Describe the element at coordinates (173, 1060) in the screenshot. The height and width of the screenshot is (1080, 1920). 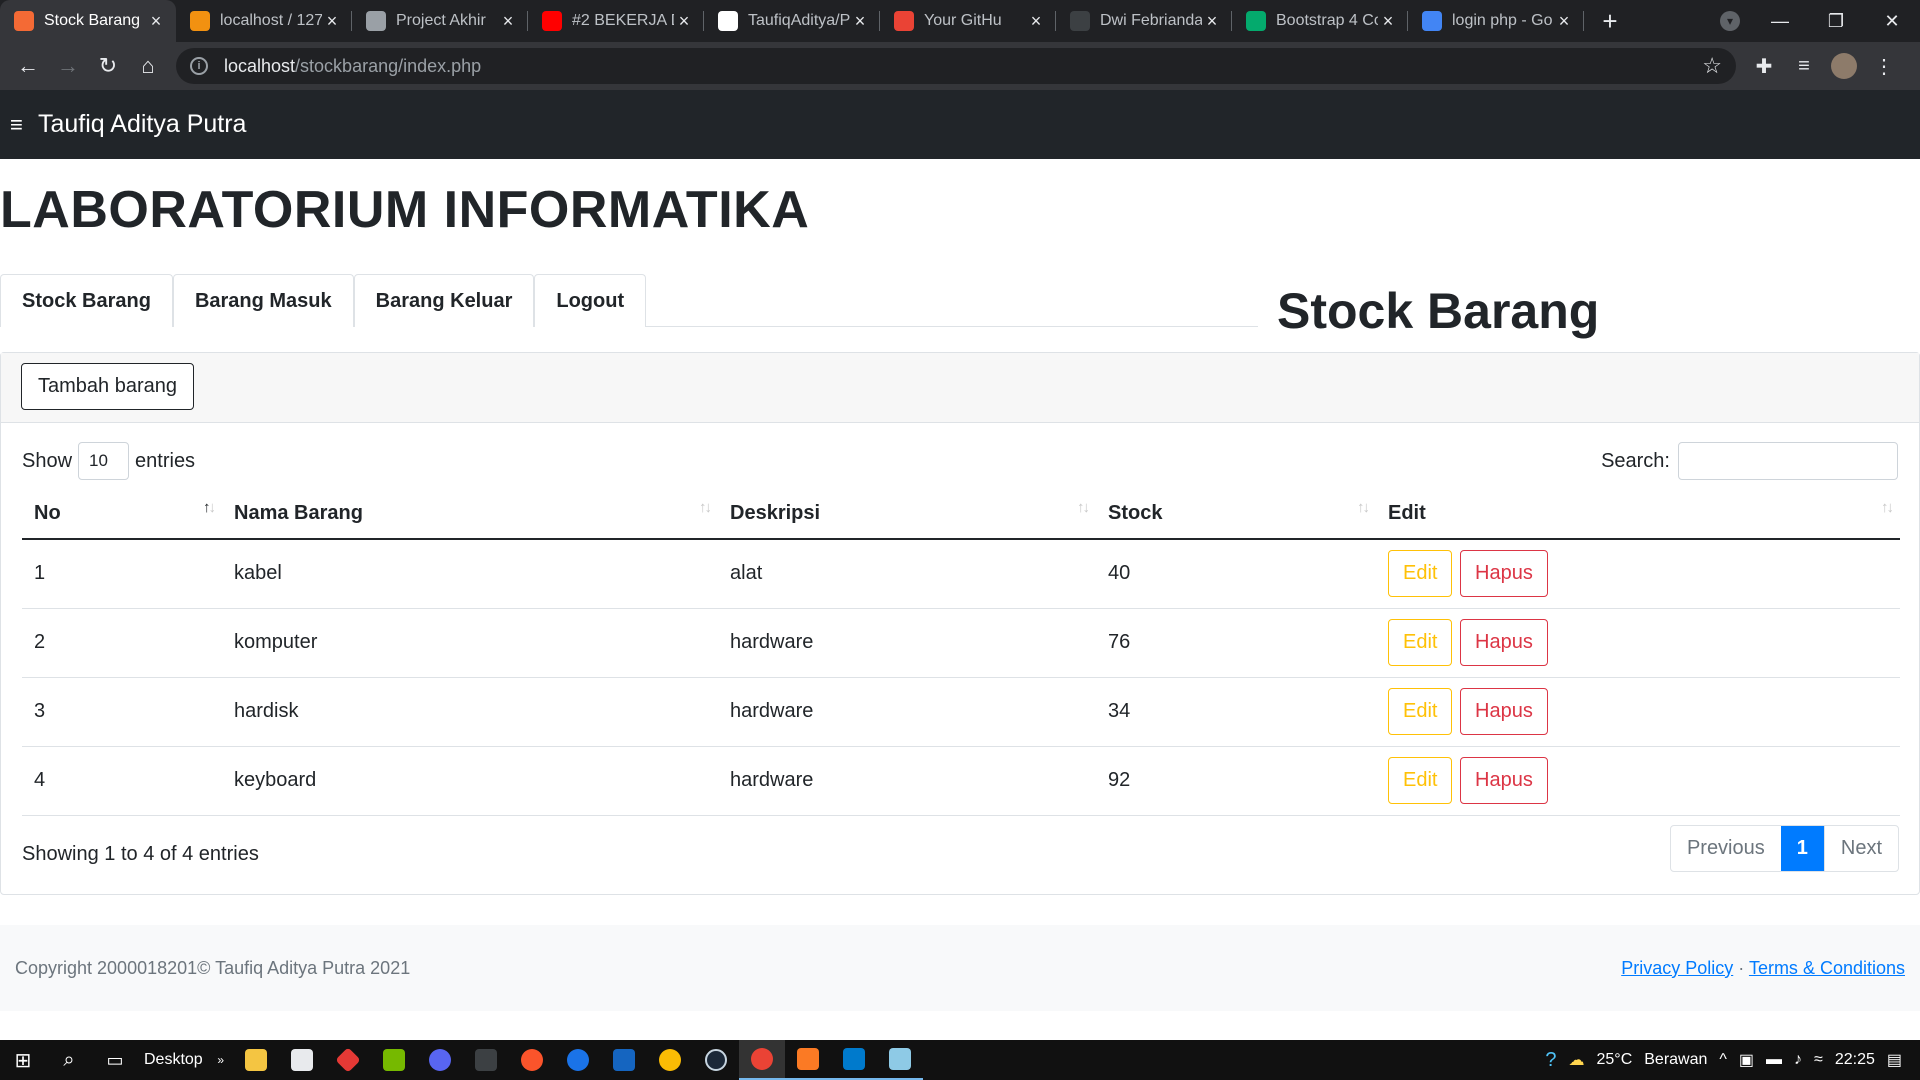
I see `desktop-label: Desktop` at that location.